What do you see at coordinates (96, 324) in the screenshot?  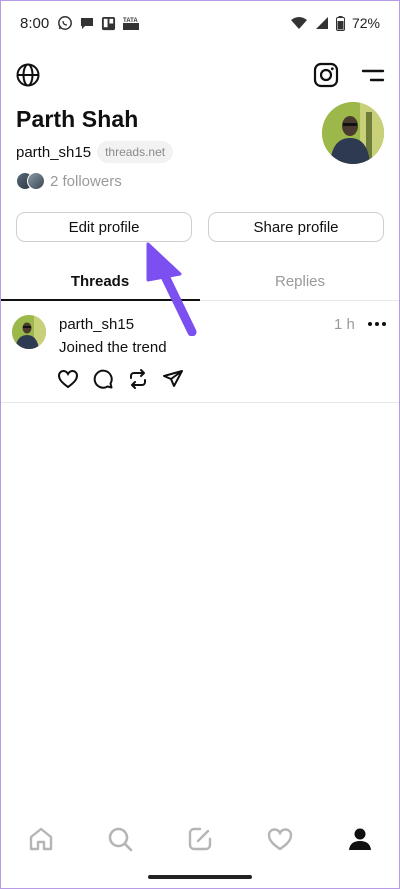 I see `post-username: parth_sh15` at bounding box center [96, 324].